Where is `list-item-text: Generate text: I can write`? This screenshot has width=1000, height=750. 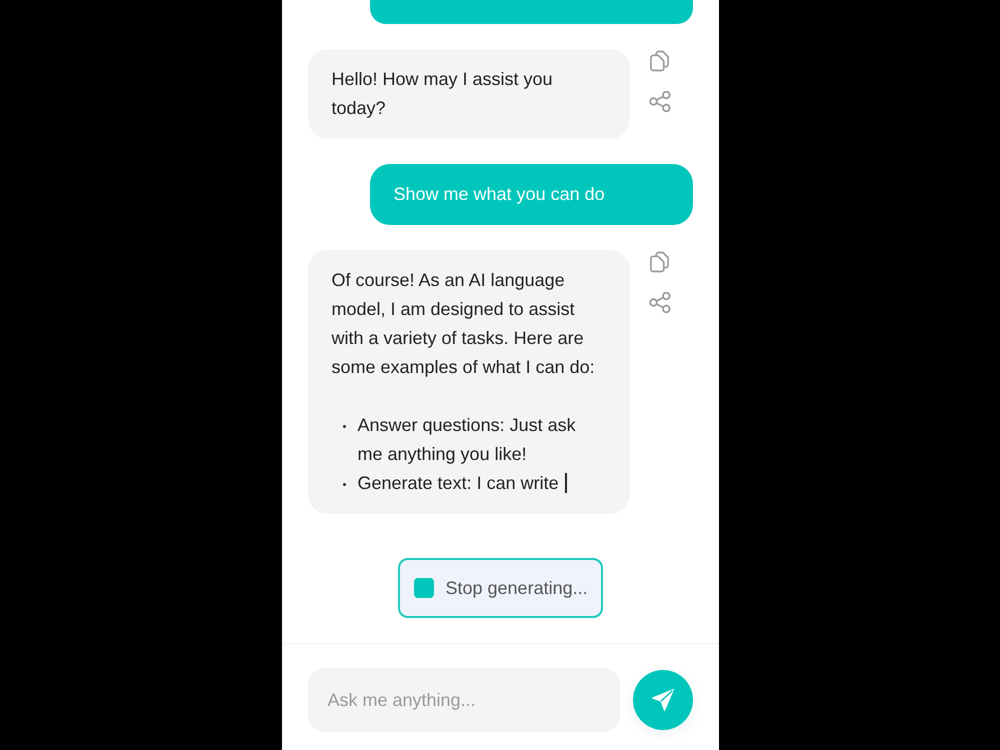 list-item-text: Generate text: I can write is located at coordinates (458, 483).